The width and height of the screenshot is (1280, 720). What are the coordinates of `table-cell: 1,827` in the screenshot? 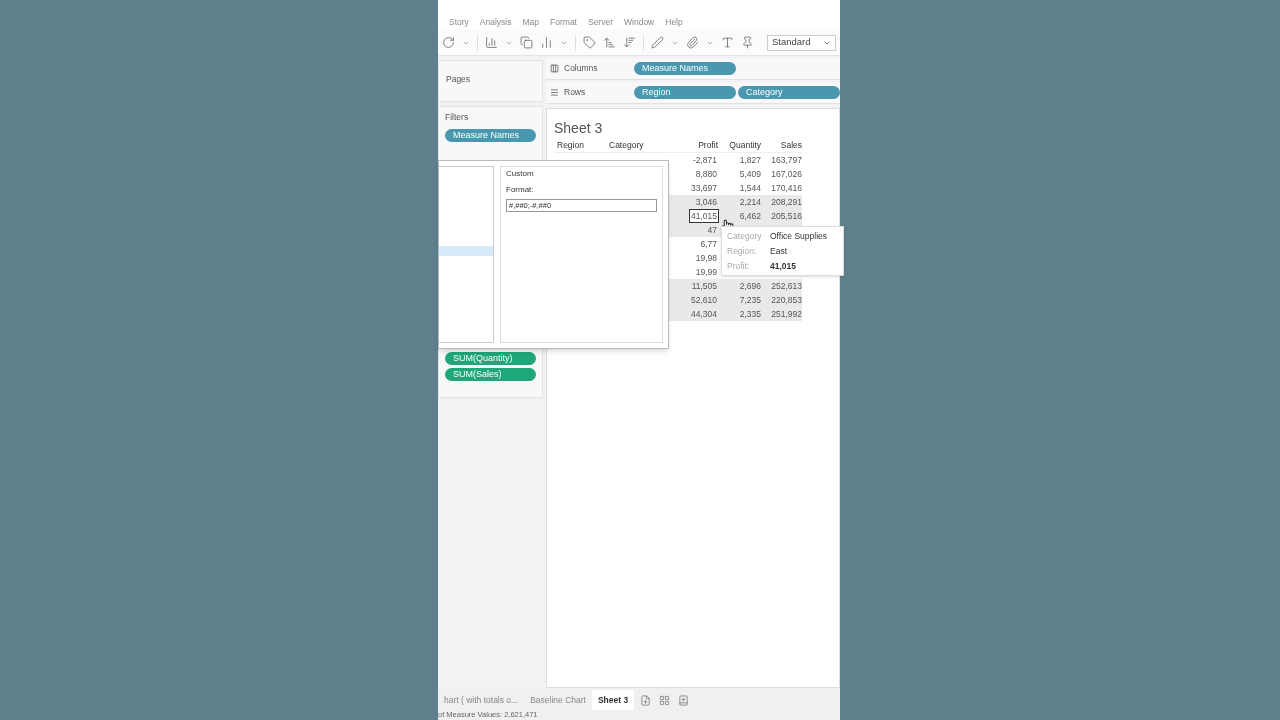 It's located at (750, 159).